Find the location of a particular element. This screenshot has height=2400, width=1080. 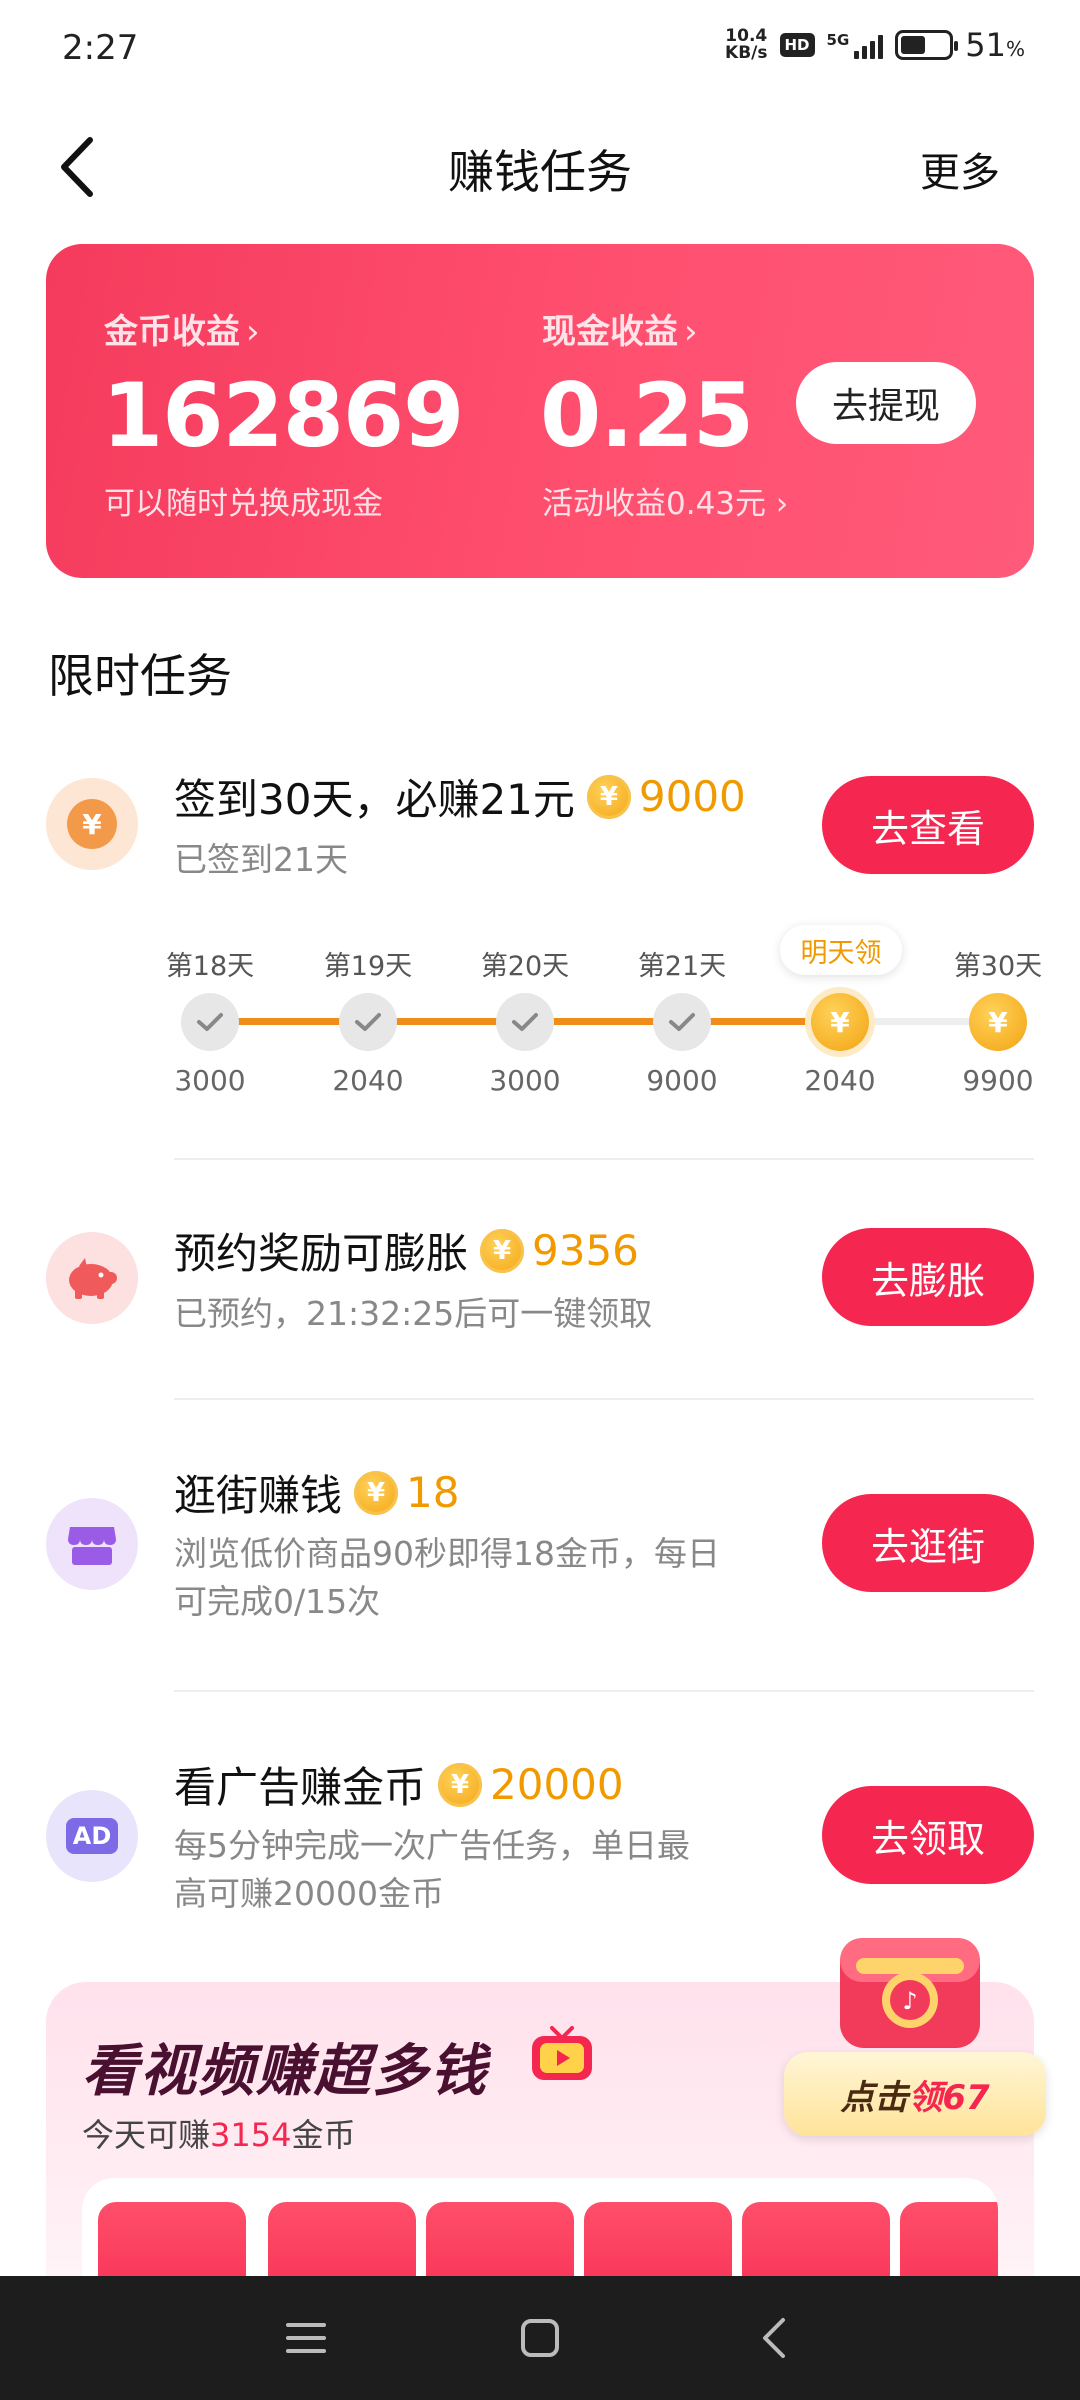

task-desc: 浏览低价商品90秒即得18金币，每日 可完成0/15次 is located at coordinates (447, 1577).